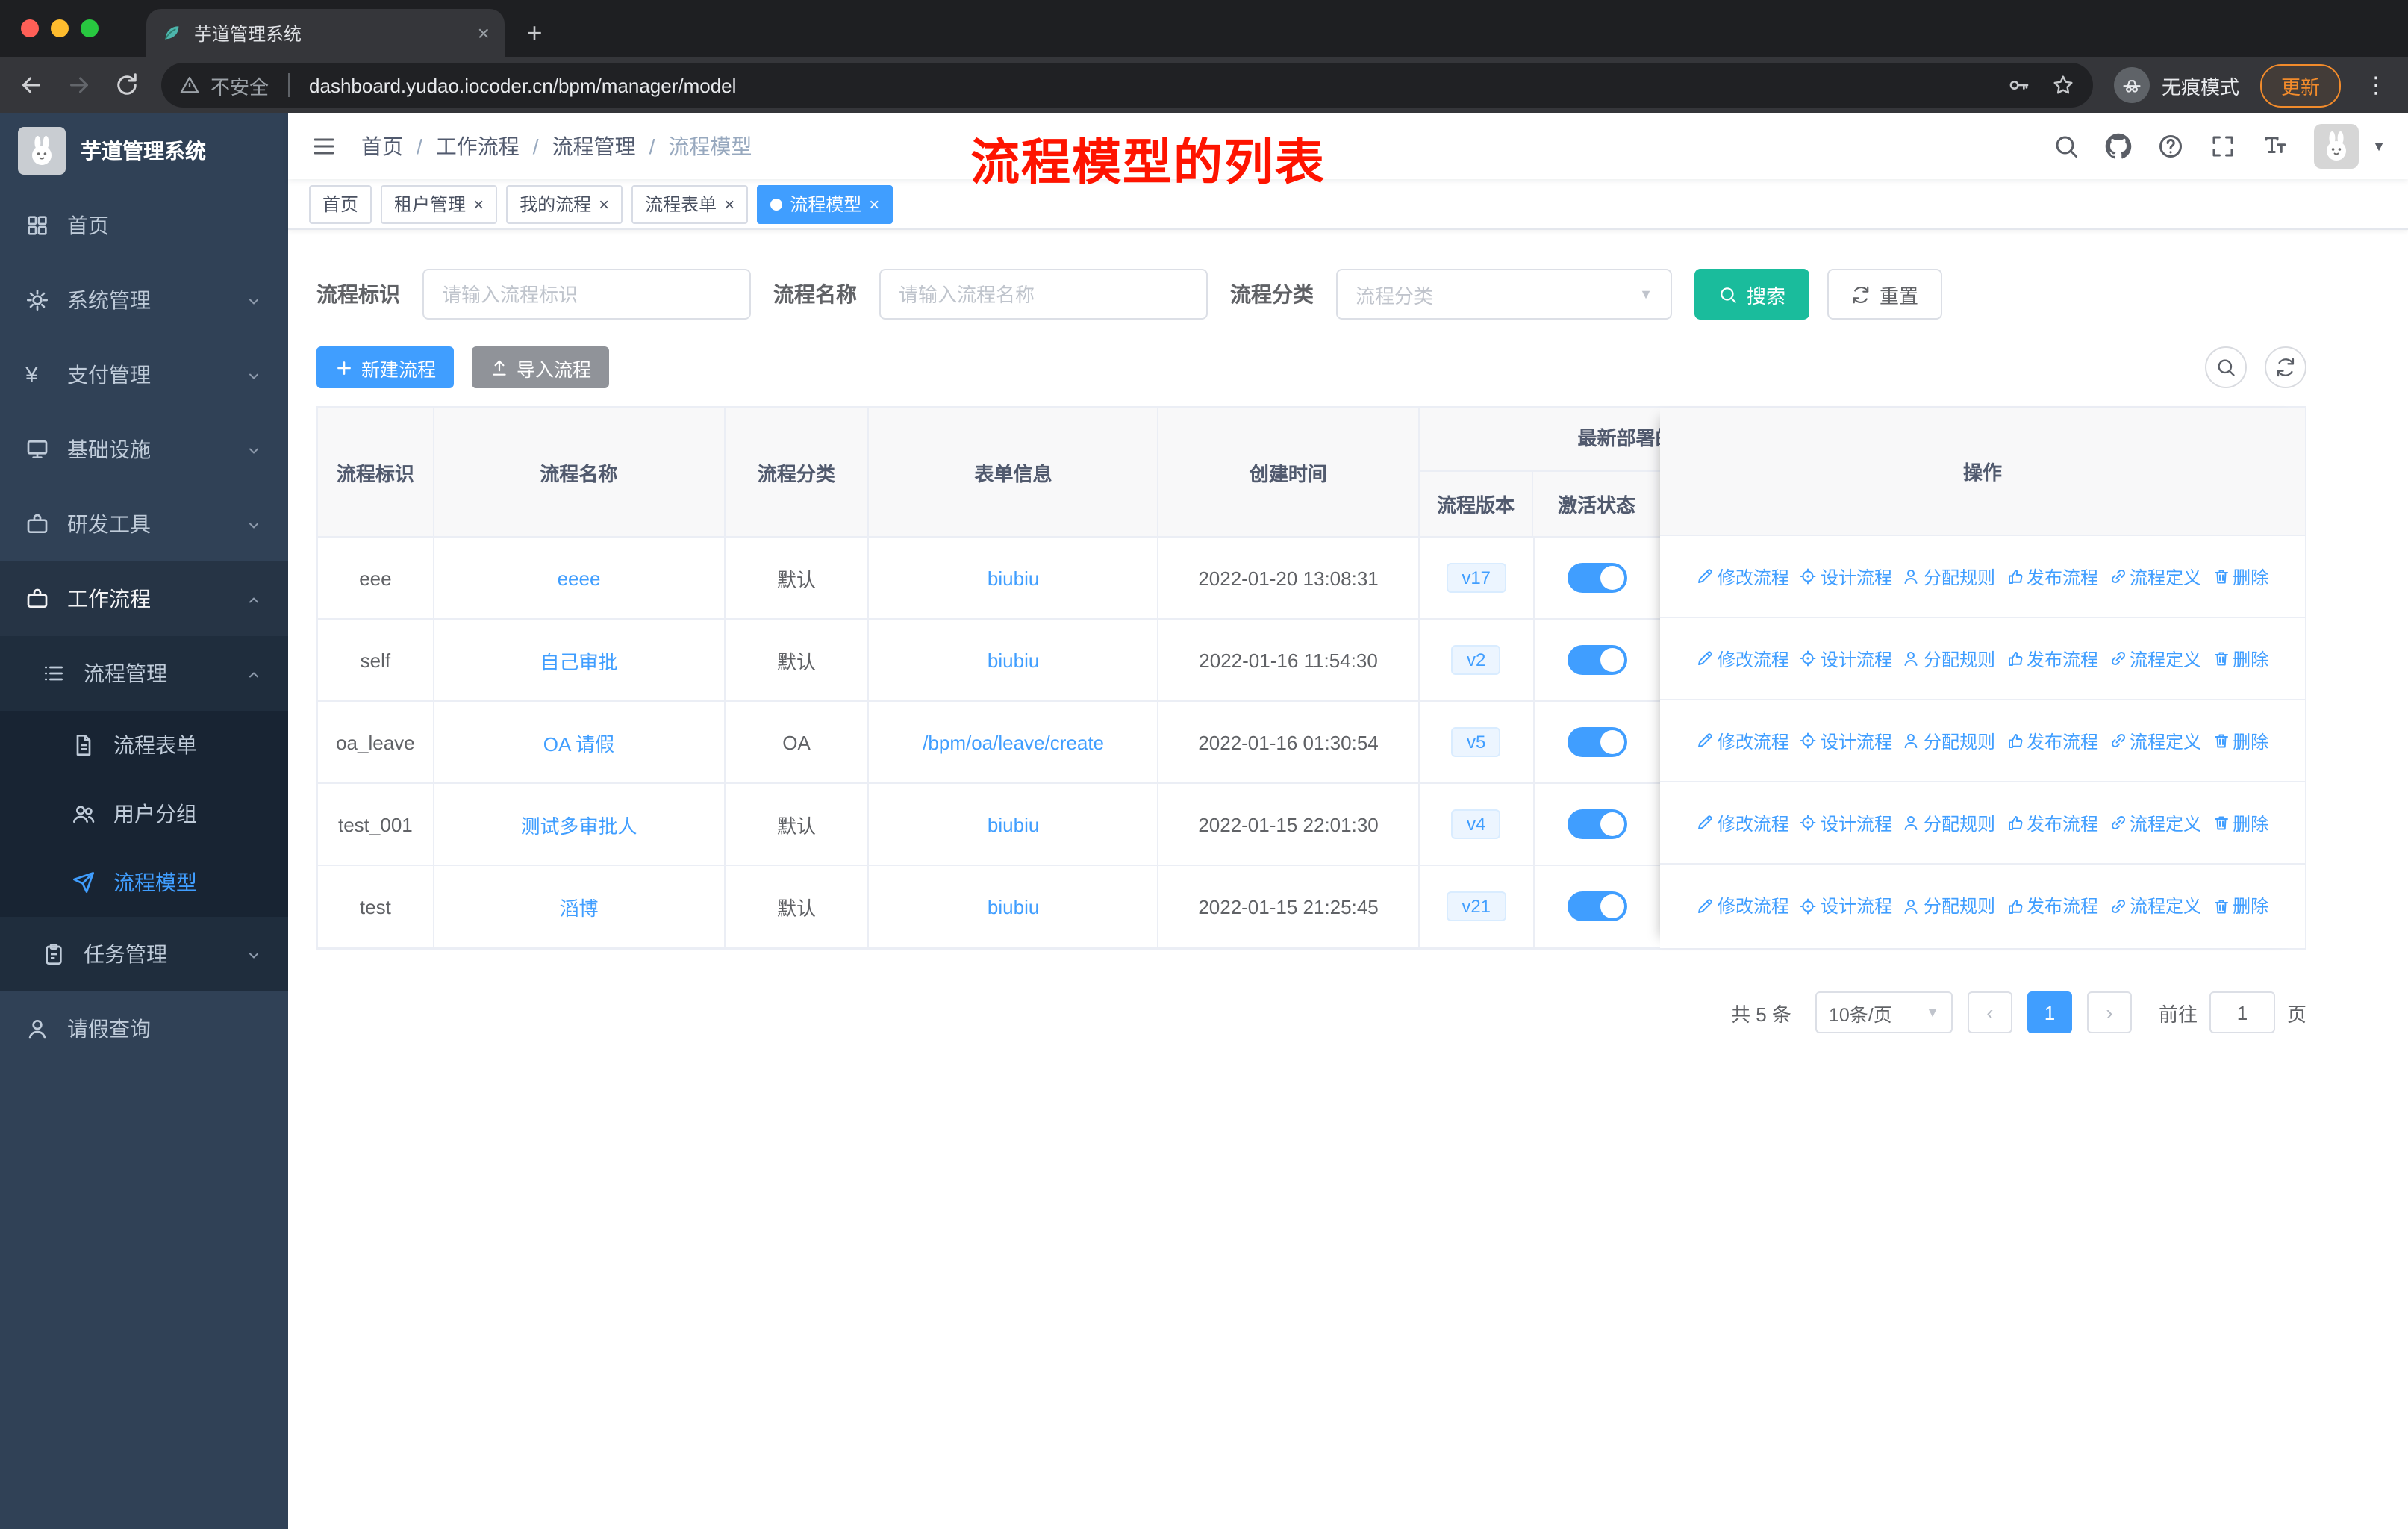 This screenshot has width=2408, height=1529. I want to click on process-name-input, so click(1043, 295).